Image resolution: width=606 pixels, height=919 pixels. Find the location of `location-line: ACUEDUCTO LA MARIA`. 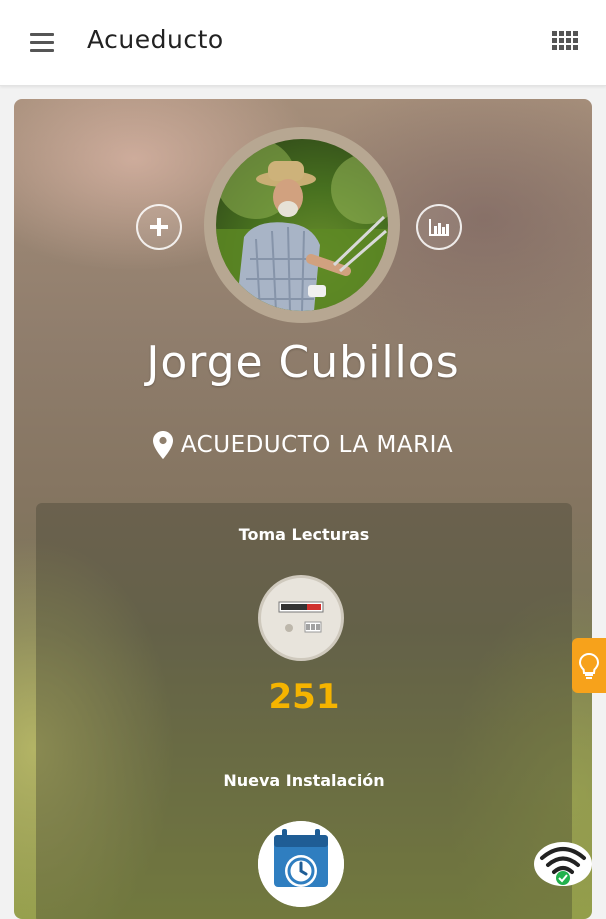

location-line: ACUEDUCTO LA MARIA is located at coordinates (303, 445).